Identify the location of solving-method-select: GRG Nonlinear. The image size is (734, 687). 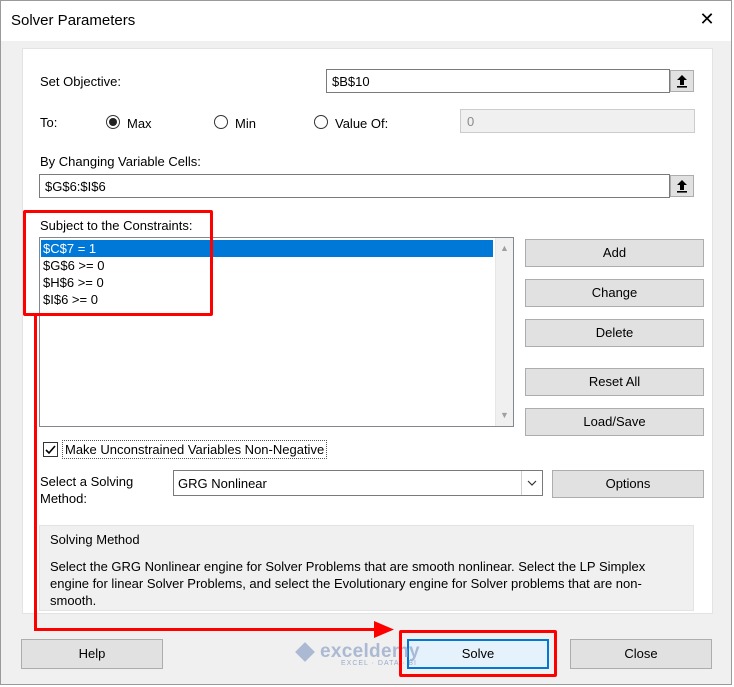
(358, 483).